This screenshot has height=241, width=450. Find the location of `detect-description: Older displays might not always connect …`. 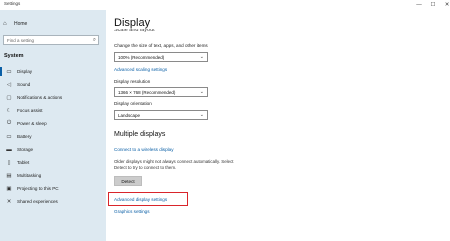

detect-description: Older displays might not always connect … is located at coordinates (174, 164).